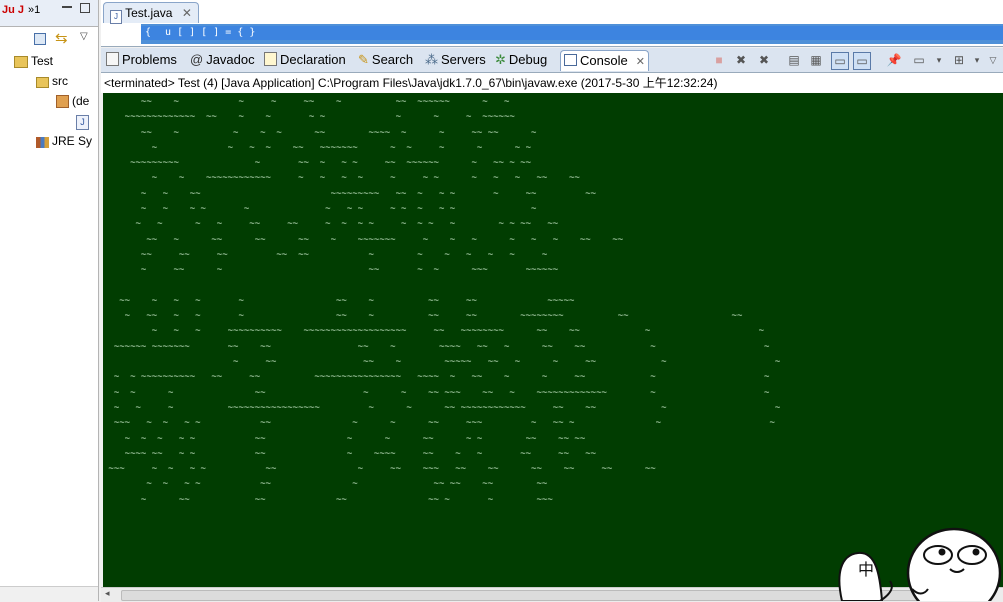  What do you see at coordinates (42, 82) in the screenshot?
I see `source-folder-icon` at bounding box center [42, 82].